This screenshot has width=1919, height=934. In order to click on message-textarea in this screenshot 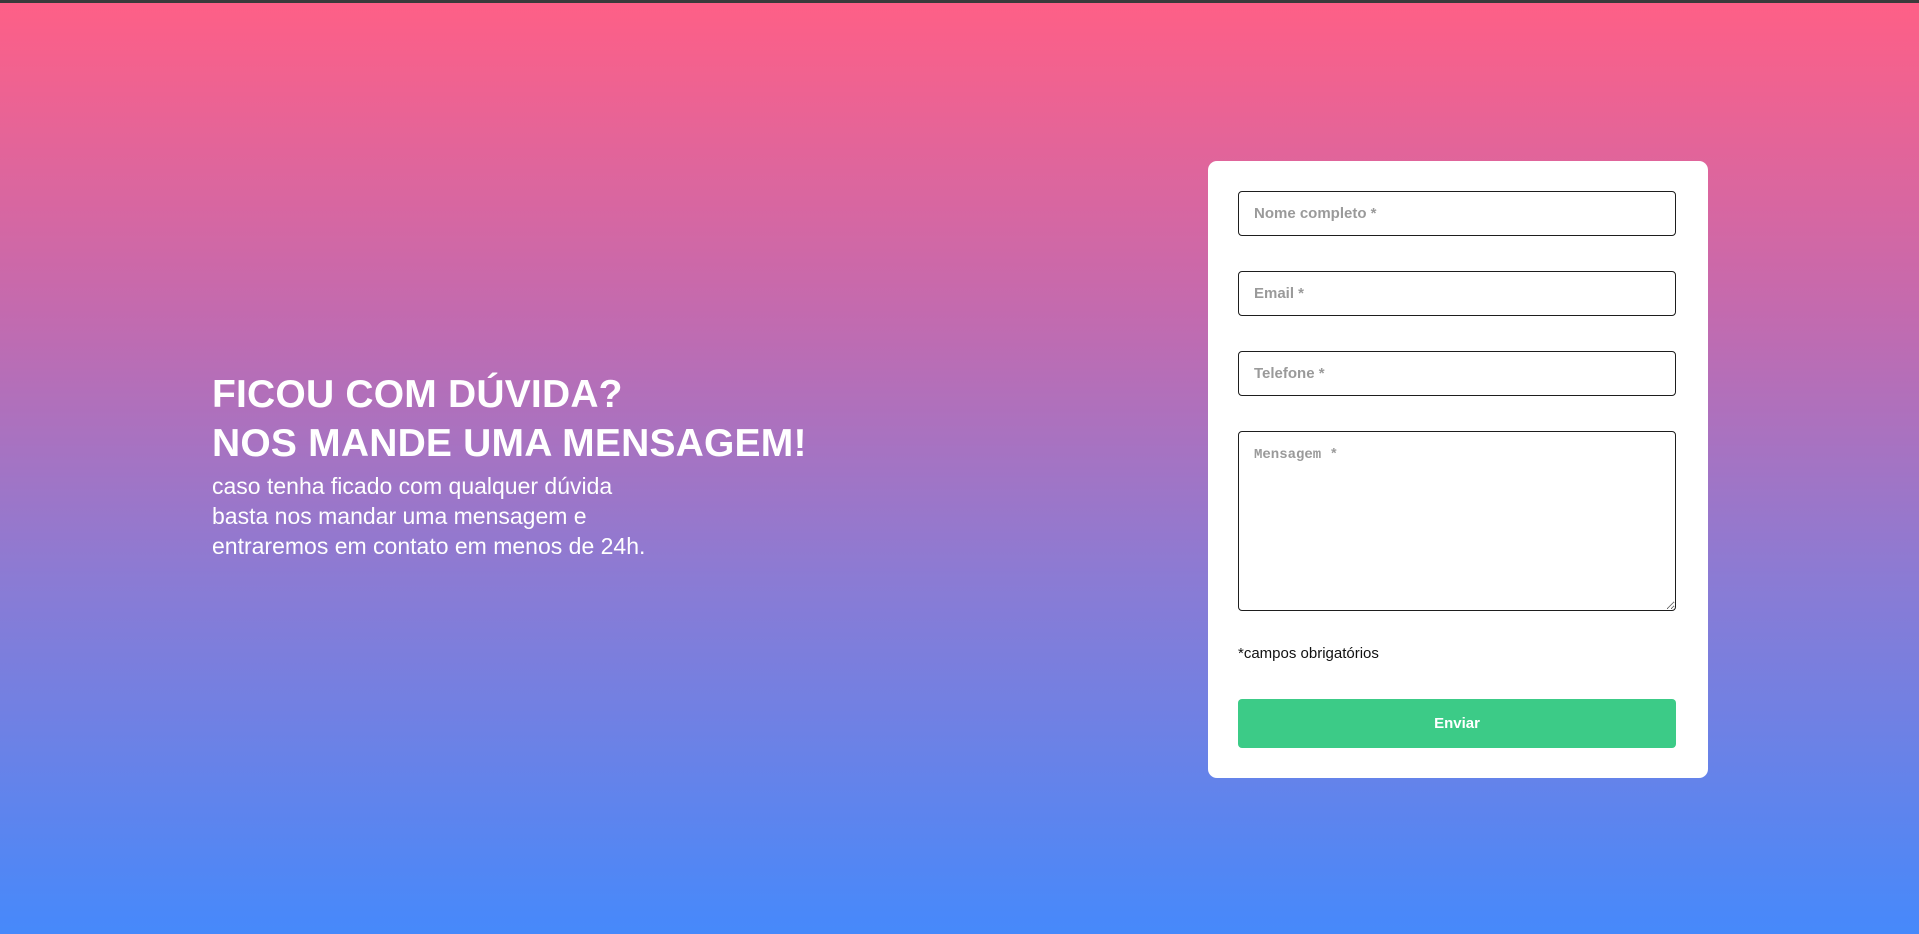, I will do `click(1457, 521)`.